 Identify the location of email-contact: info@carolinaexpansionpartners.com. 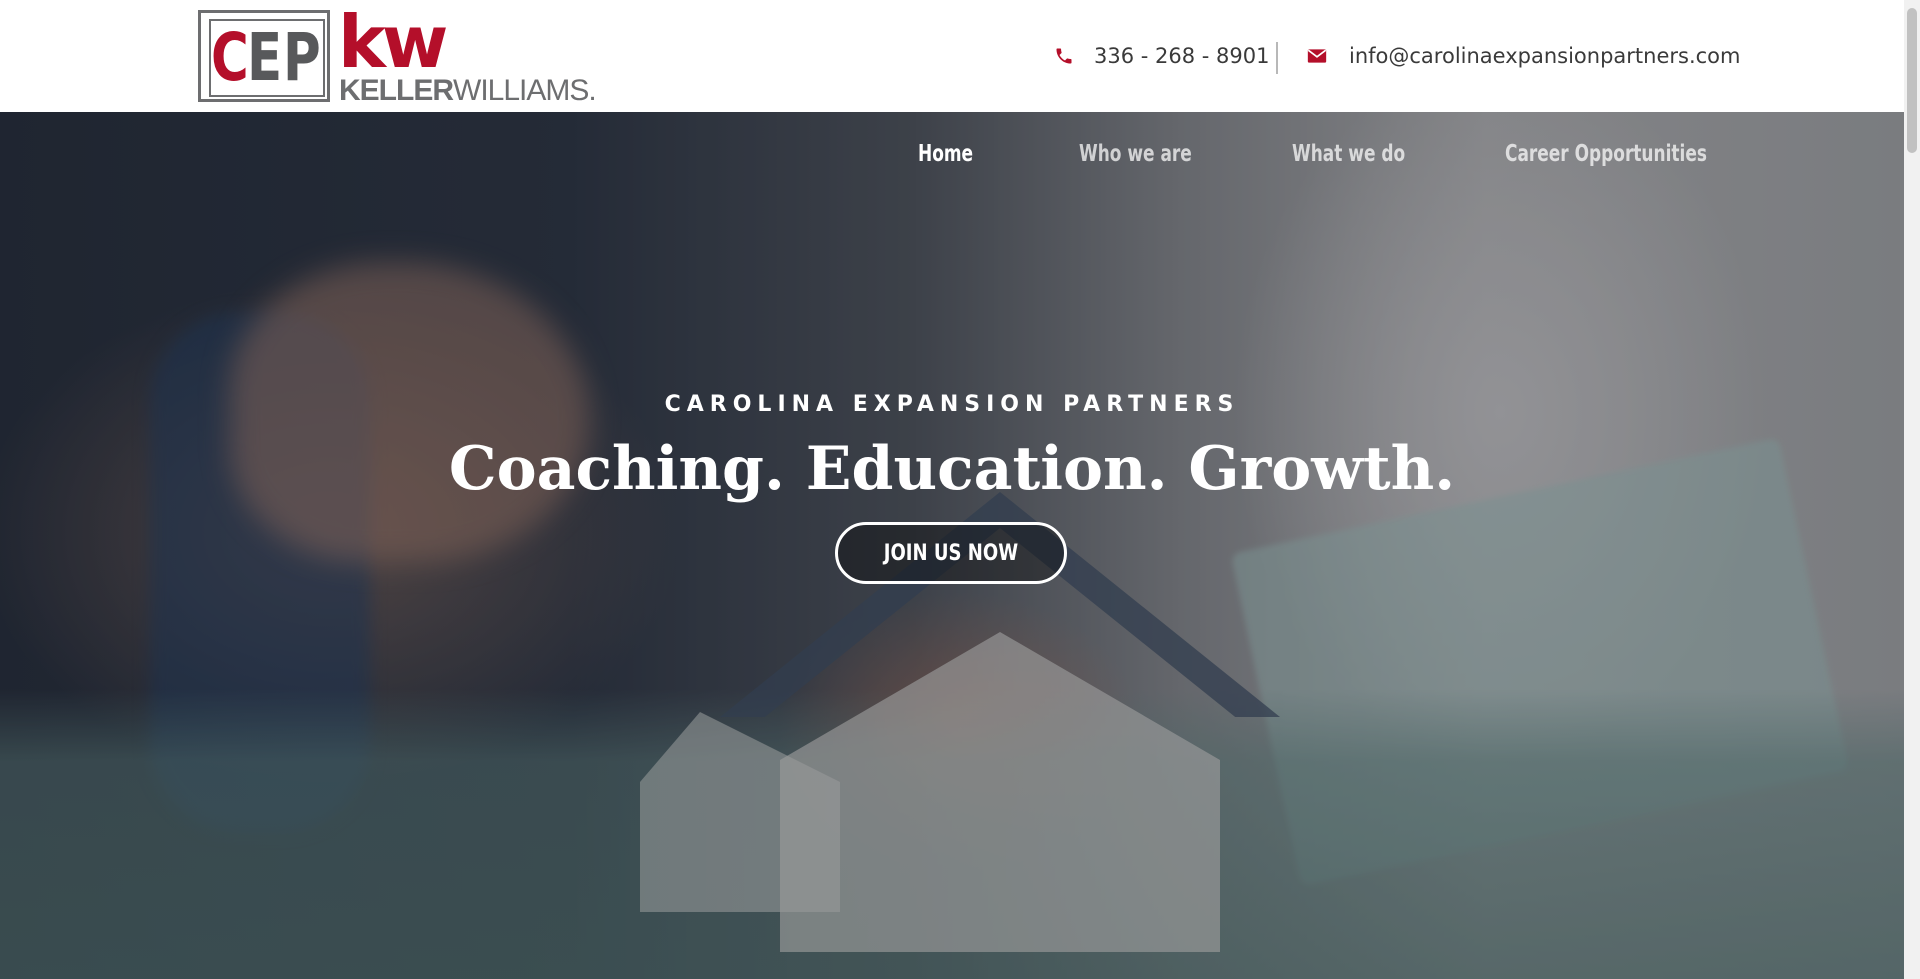
(1522, 56).